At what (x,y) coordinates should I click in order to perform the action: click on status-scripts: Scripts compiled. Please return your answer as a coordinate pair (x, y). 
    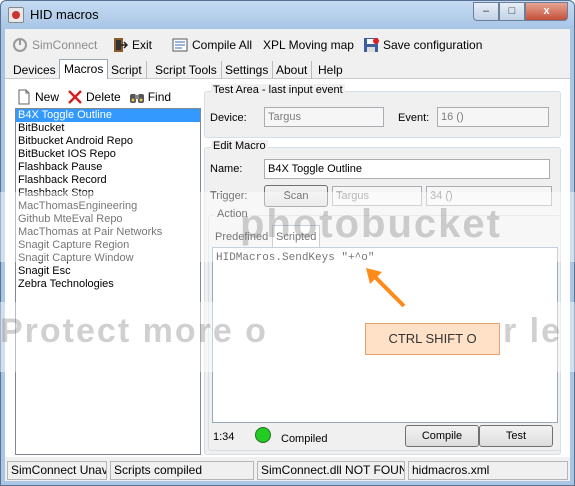
    Looking at the image, I should click on (182, 470).